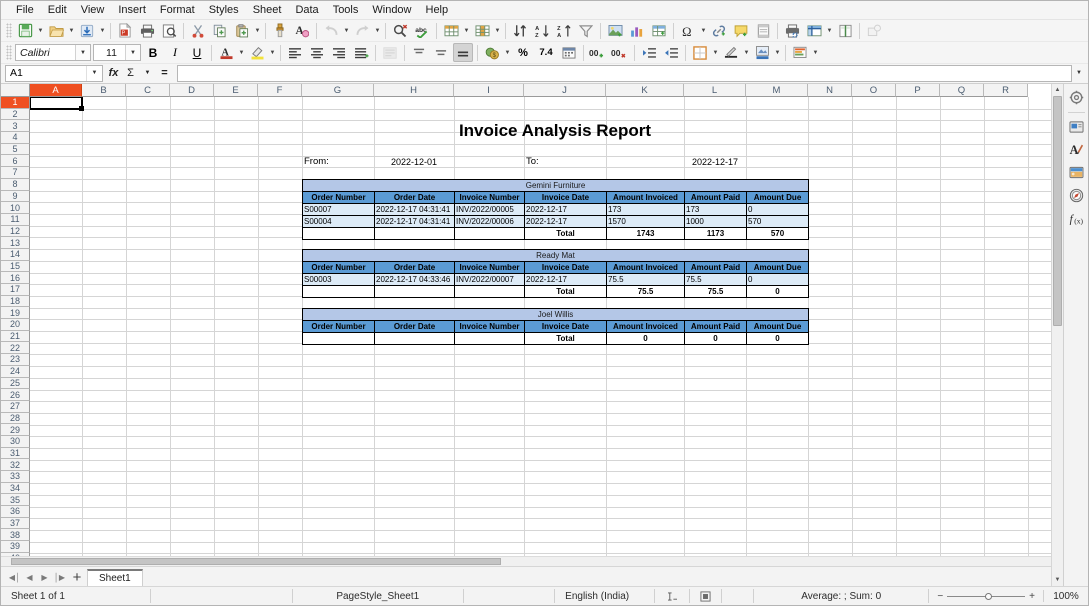 This screenshot has height=606, width=1089. I want to click on row-header-40: 40, so click(15, 554).